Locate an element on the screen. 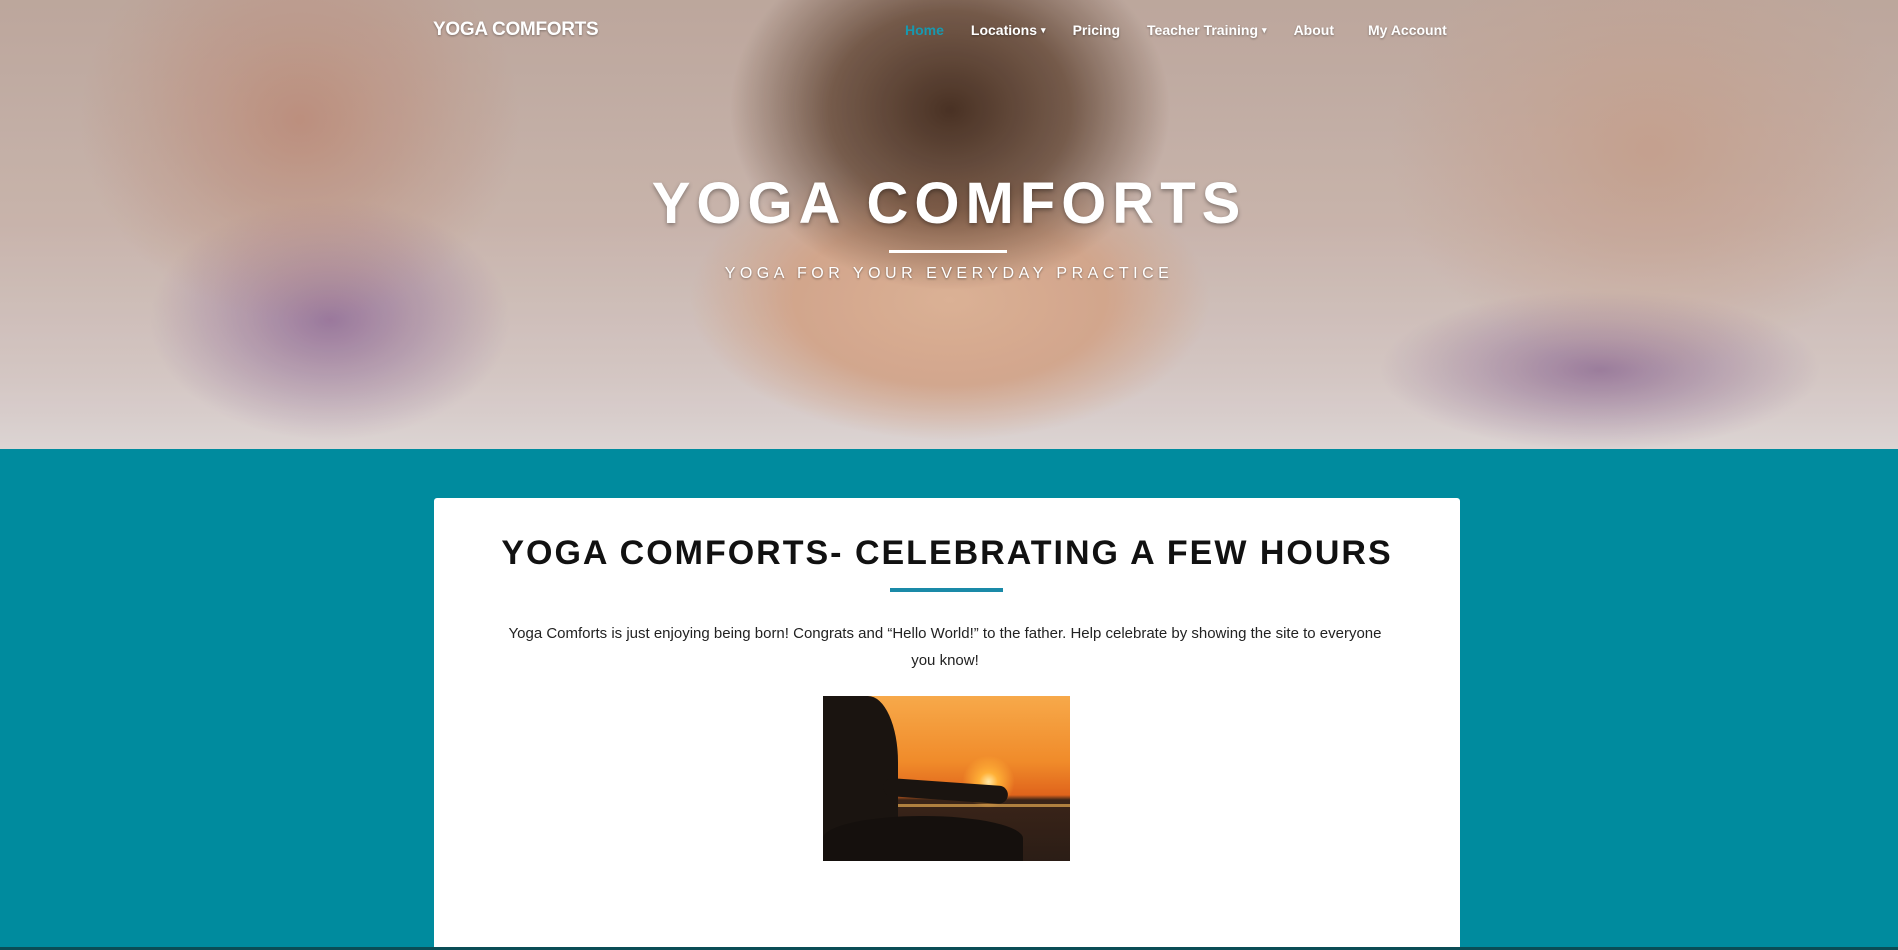  nav-pricing: Pricing is located at coordinates (1096, 30).